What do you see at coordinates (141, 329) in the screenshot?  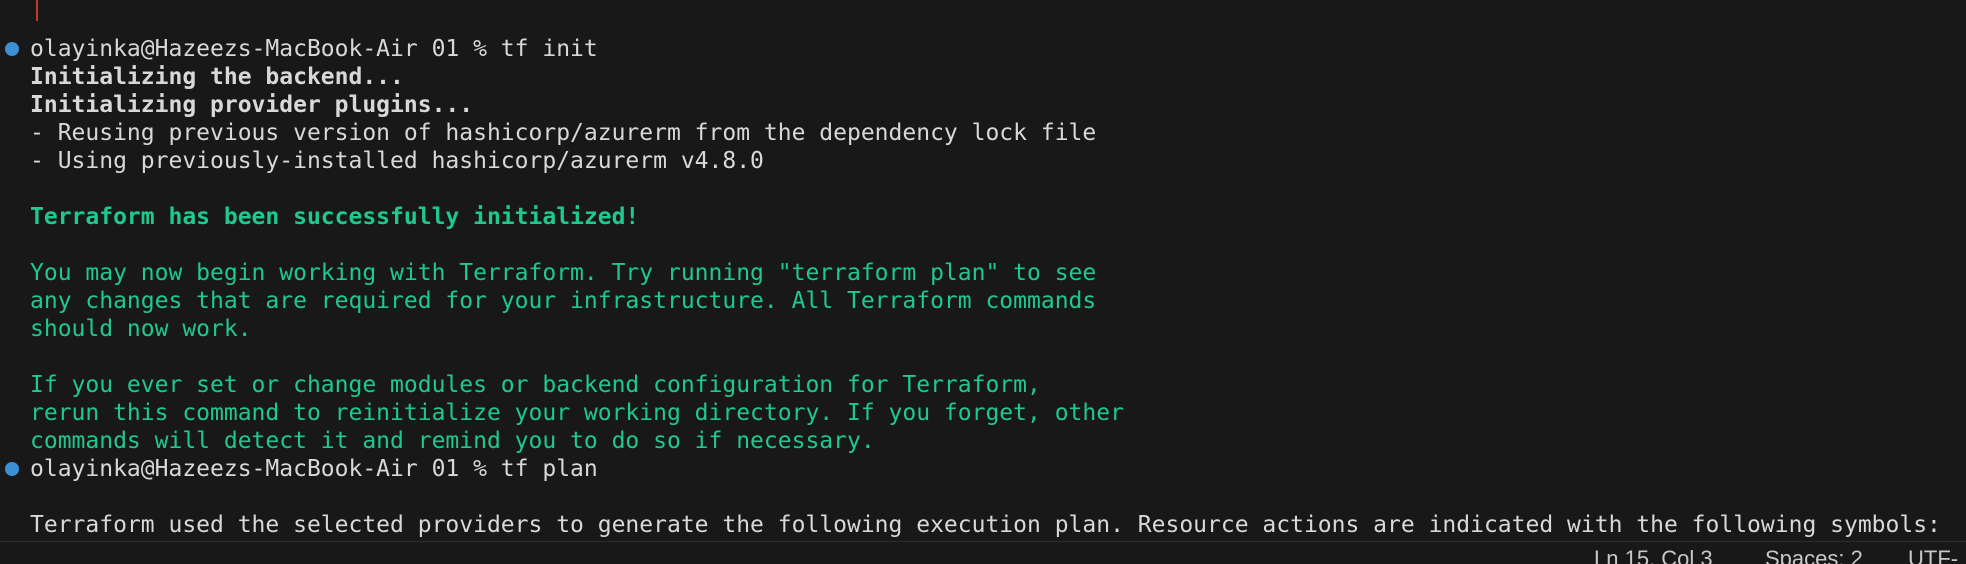 I see `output-line-info-3: should now work.` at bounding box center [141, 329].